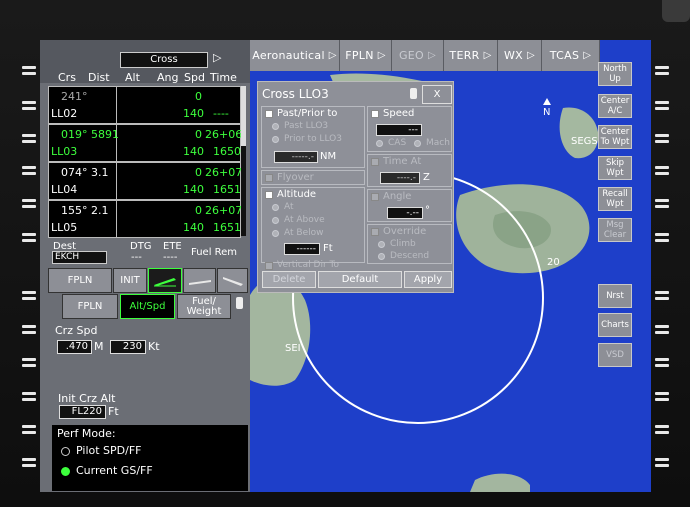 The width and height of the screenshot is (690, 507). What do you see at coordinates (615, 199) in the screenshot?
I see `recall-wpt-button: Recall Wpt` at bounding box center [615, 199].